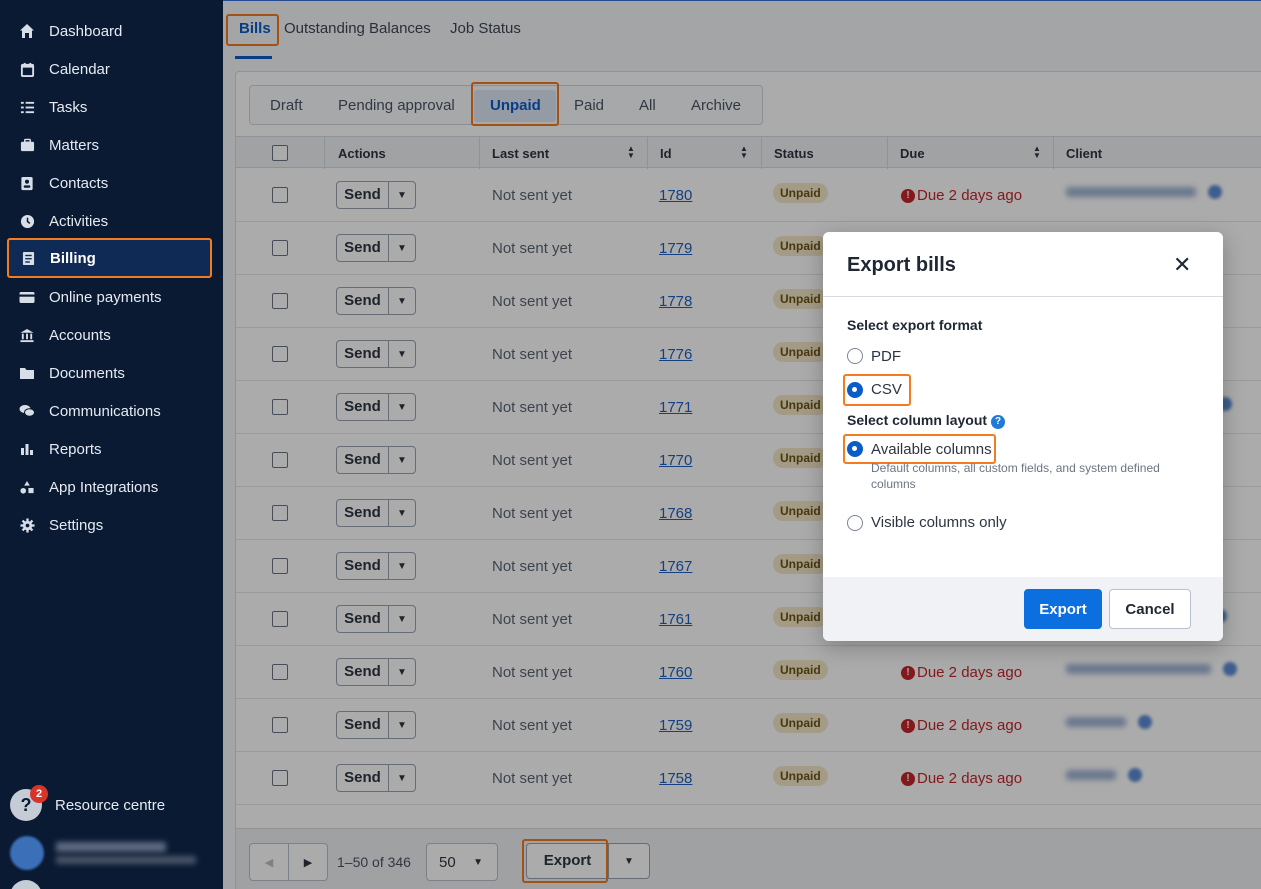  What do you see at coordinates (877, 390) in the screenshot?
I see `csv-highlight` at bounding box center [877, 390].